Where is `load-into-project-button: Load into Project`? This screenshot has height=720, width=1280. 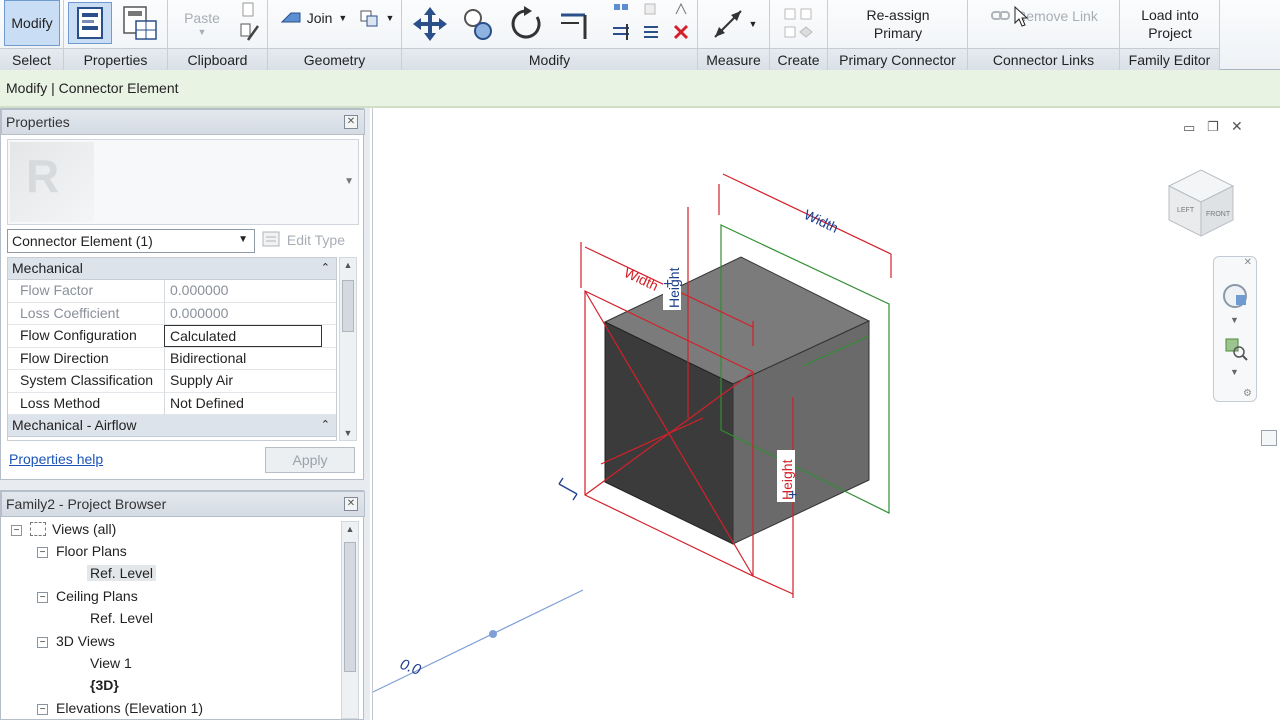 load-into-project-button: Load into Project is located at coordinates (1170, 24).